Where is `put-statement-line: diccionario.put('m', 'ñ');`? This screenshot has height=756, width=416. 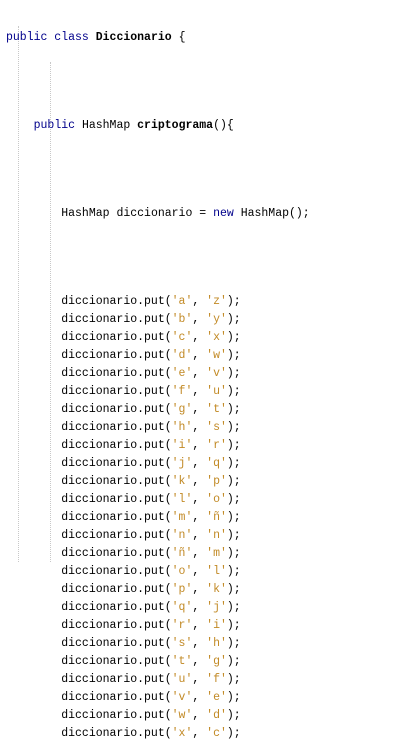
put-statement-line: diccionario.put('m', 'ñ'); is located at coordinates (158, 518).